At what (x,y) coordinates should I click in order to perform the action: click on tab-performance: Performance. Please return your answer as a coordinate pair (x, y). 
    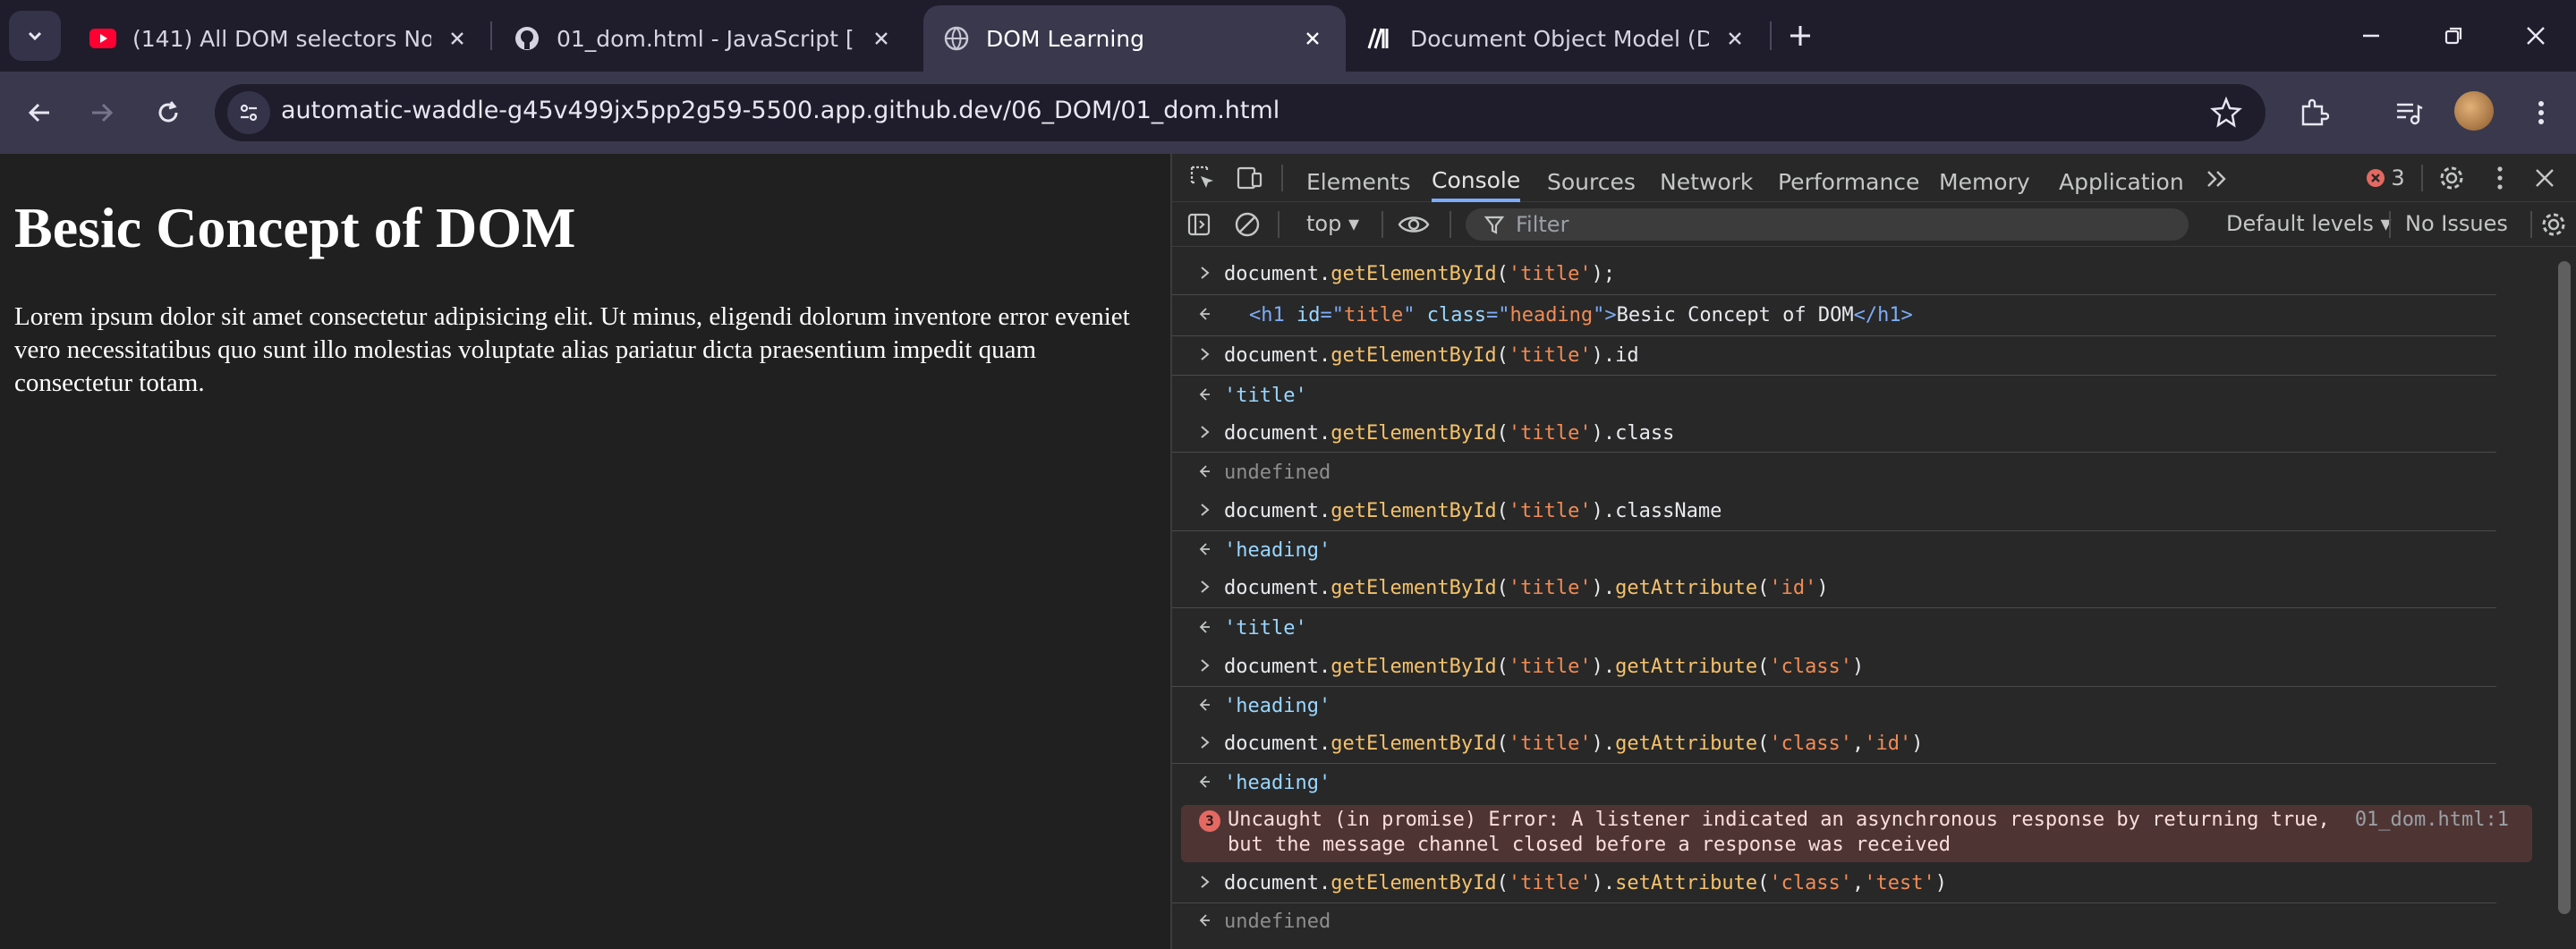
    Looking at the image, I should click on (1848, 181).